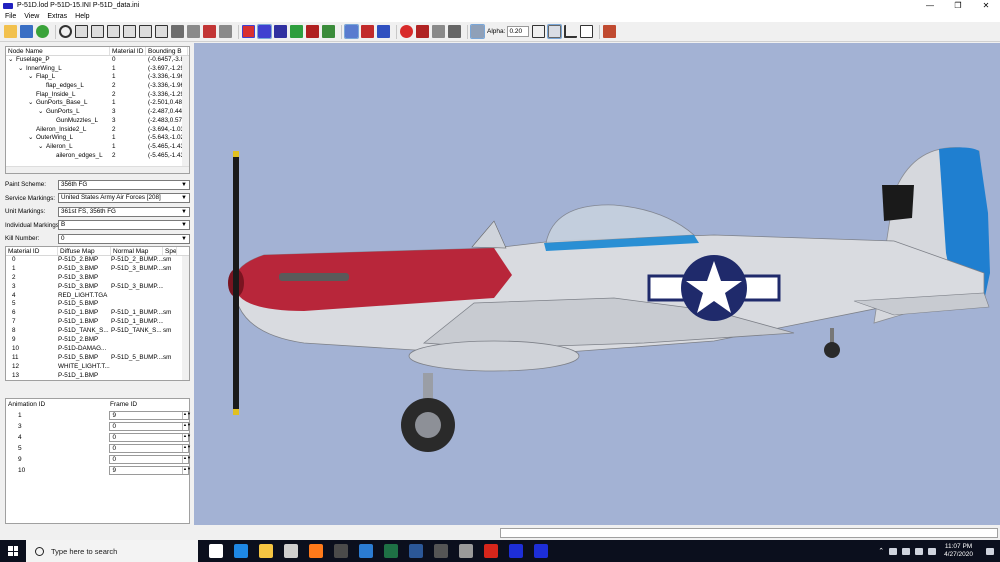 This screenshot has height=562, width=1000. Describe the element at coordinates (10, 16) in the screenshot. I see `menu-file: File` at that location.